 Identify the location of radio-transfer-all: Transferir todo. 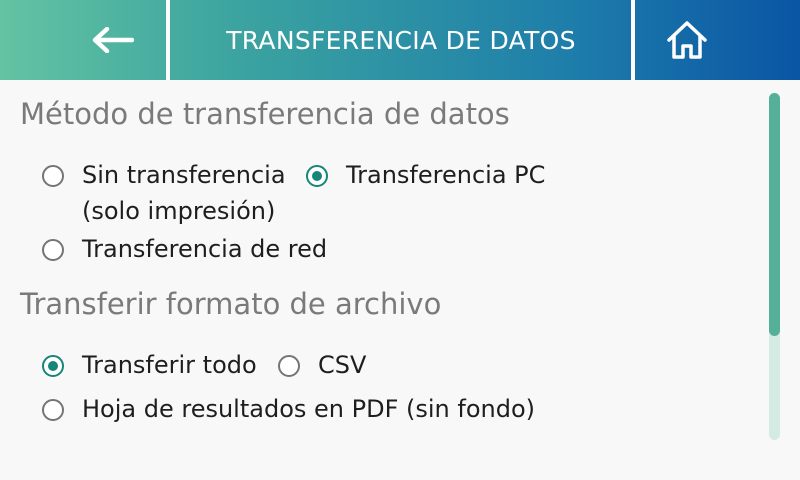
(149, 367).